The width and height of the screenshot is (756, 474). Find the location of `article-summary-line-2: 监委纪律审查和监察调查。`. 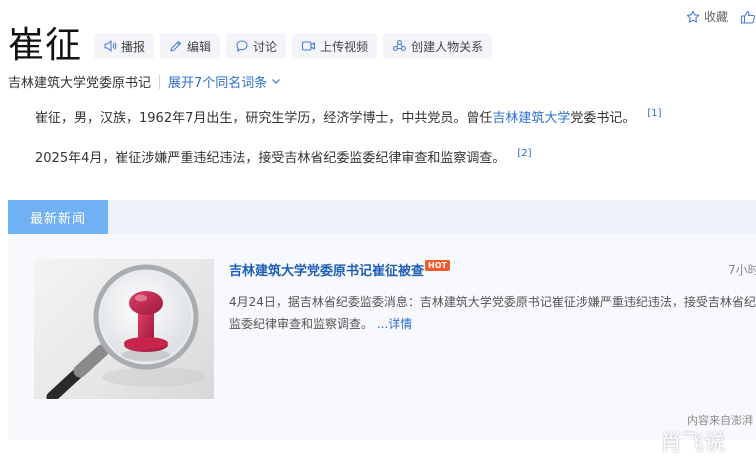

article-summary-line-2: 监委纪律审查和监察调查。 is located at coordinates (301, 324).